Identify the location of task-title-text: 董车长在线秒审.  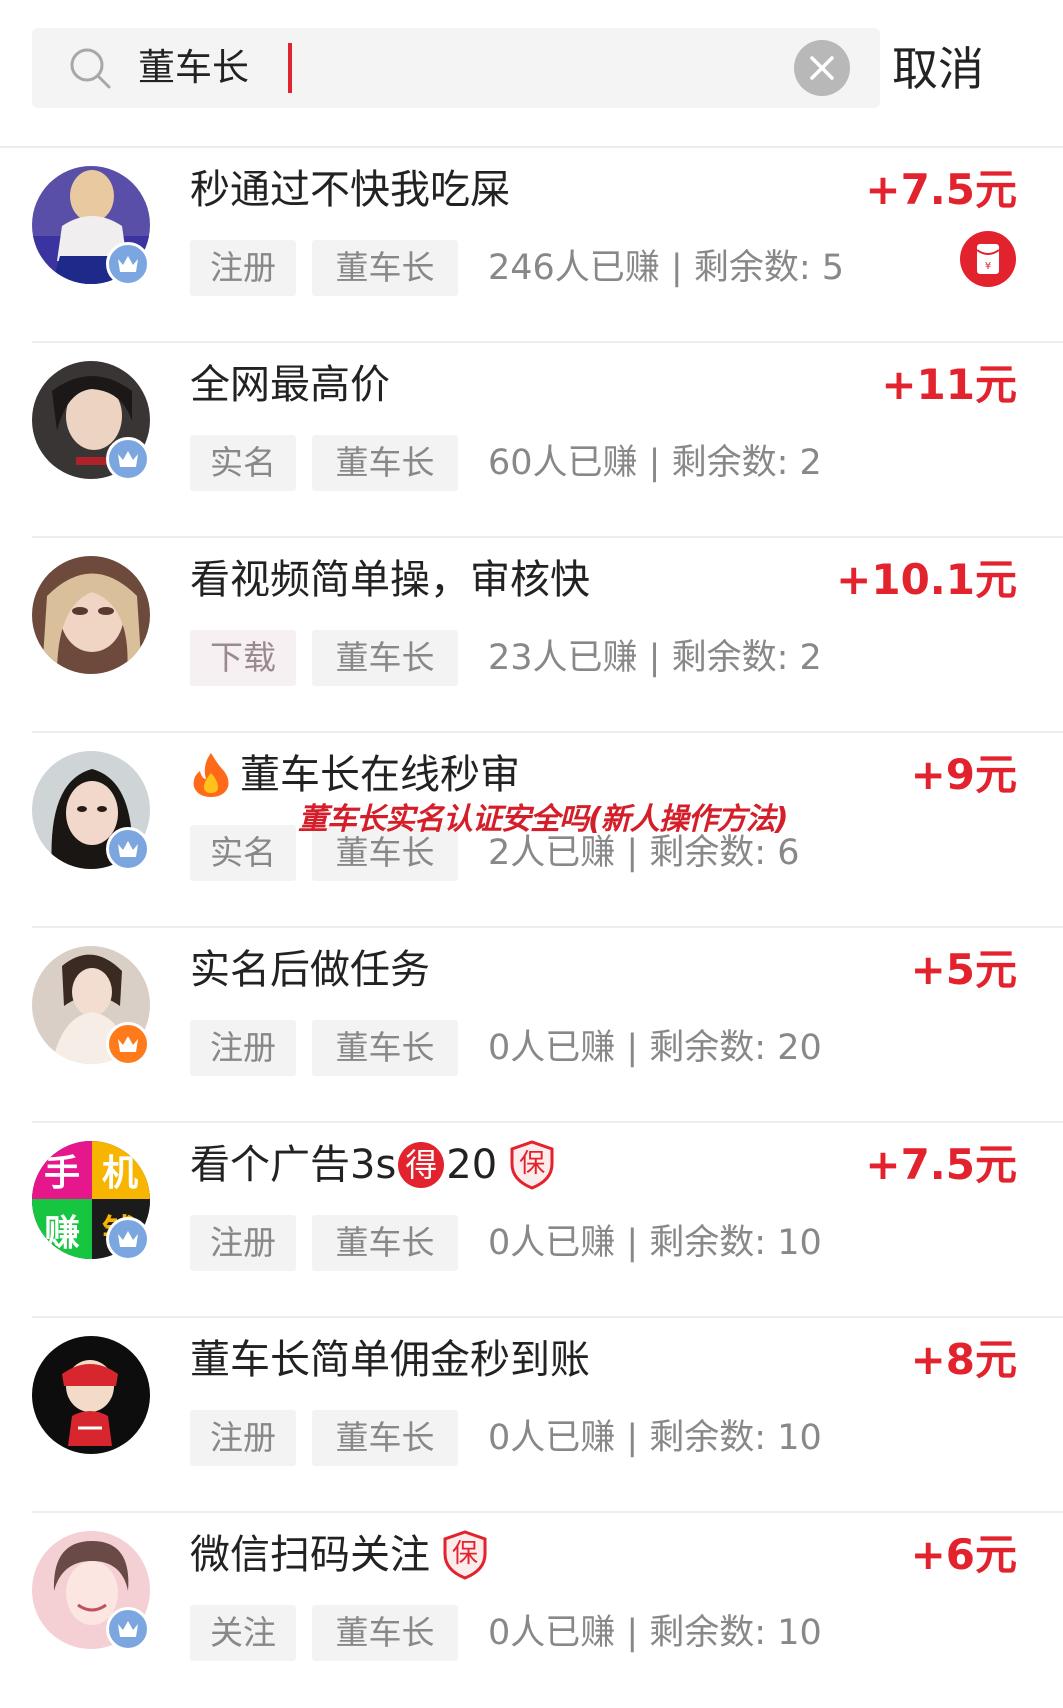
(380, 775).